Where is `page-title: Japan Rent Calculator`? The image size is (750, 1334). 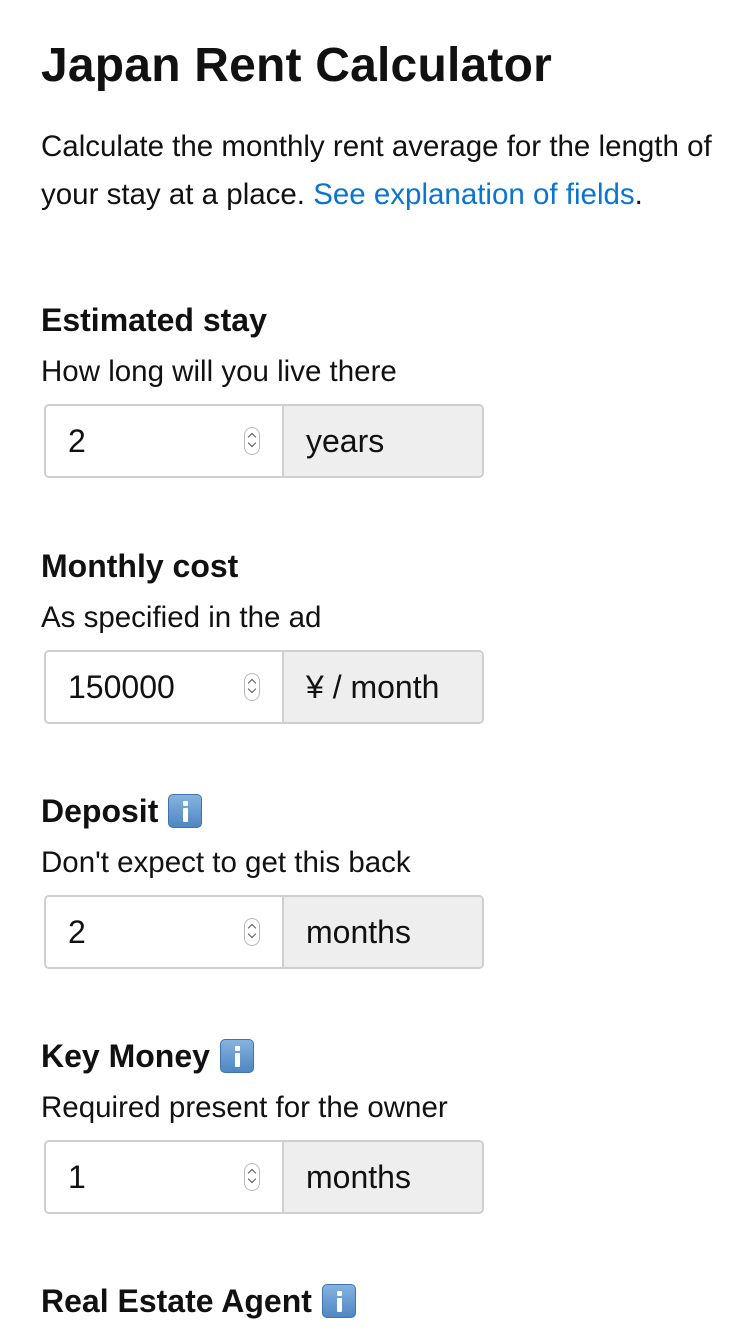
page-title: Japan Rent Calculator is located at coordinates (296, 65).